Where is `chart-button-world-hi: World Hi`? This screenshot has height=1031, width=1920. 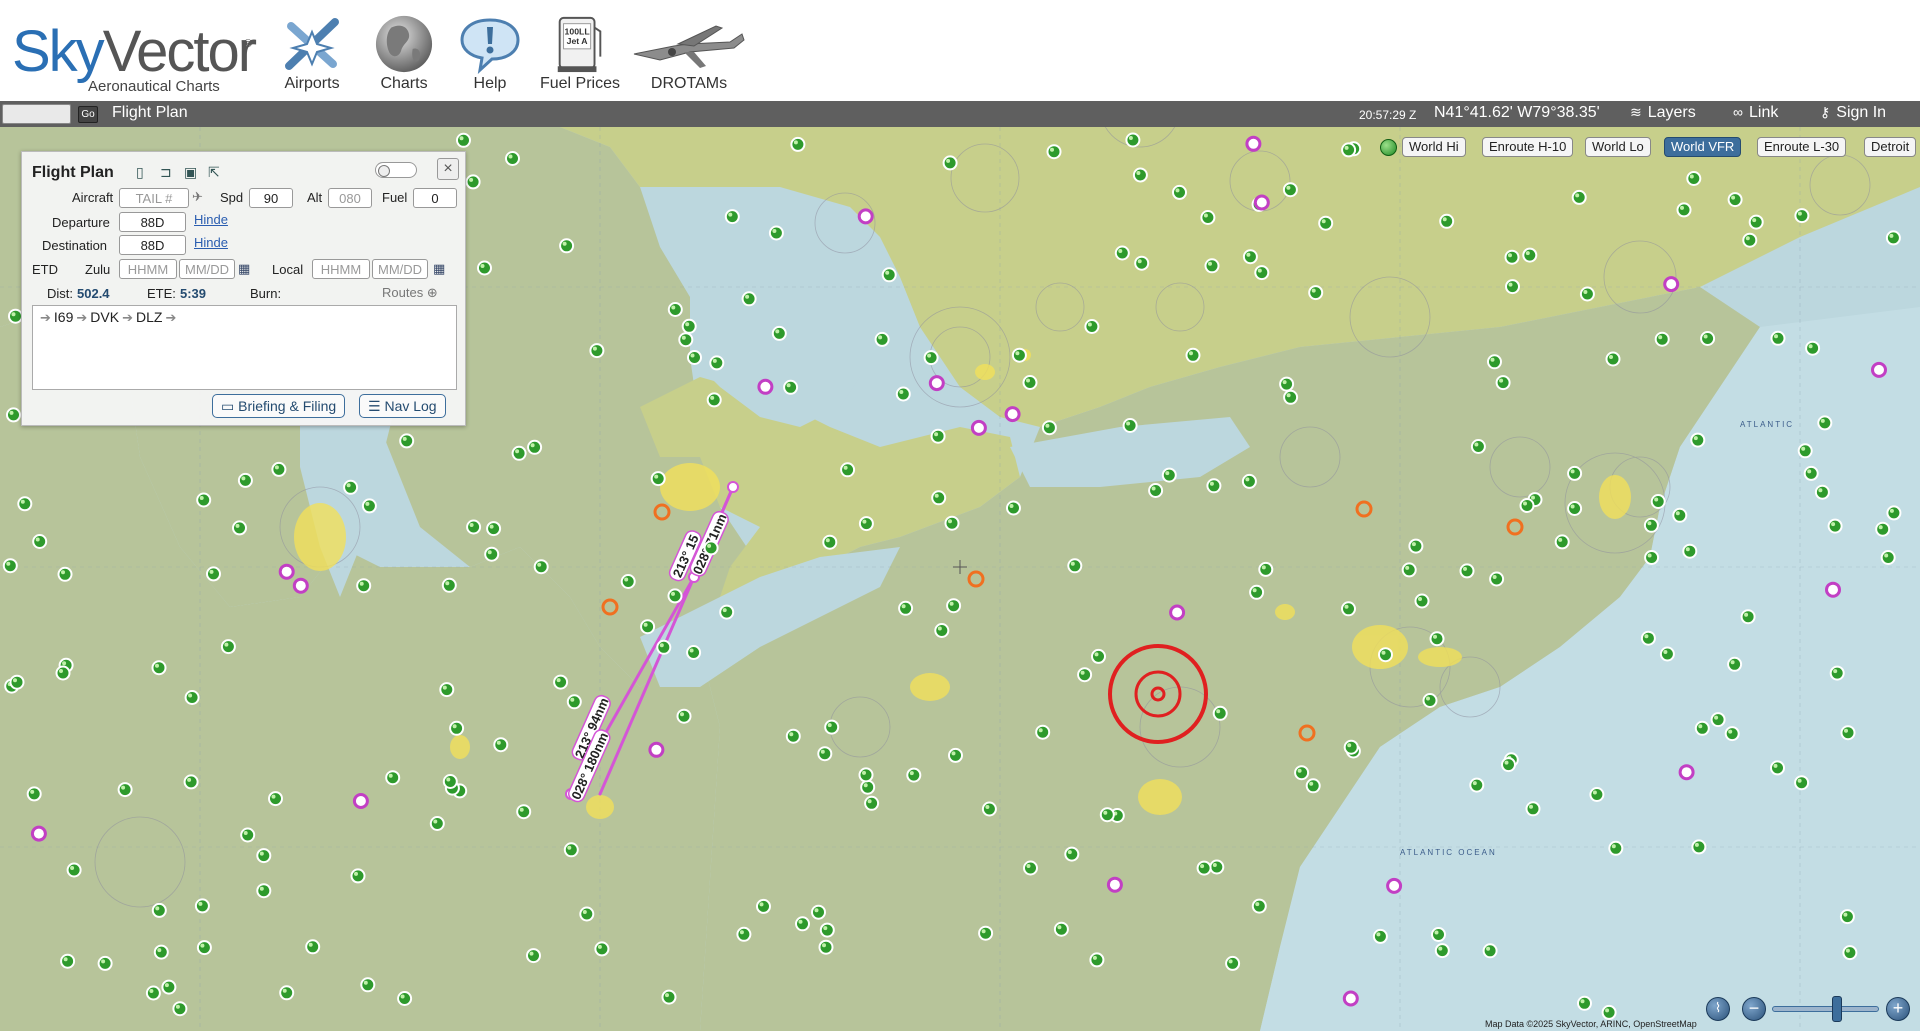
chart-button-world-hi: World Hi is located at coordinates (1434, 147).